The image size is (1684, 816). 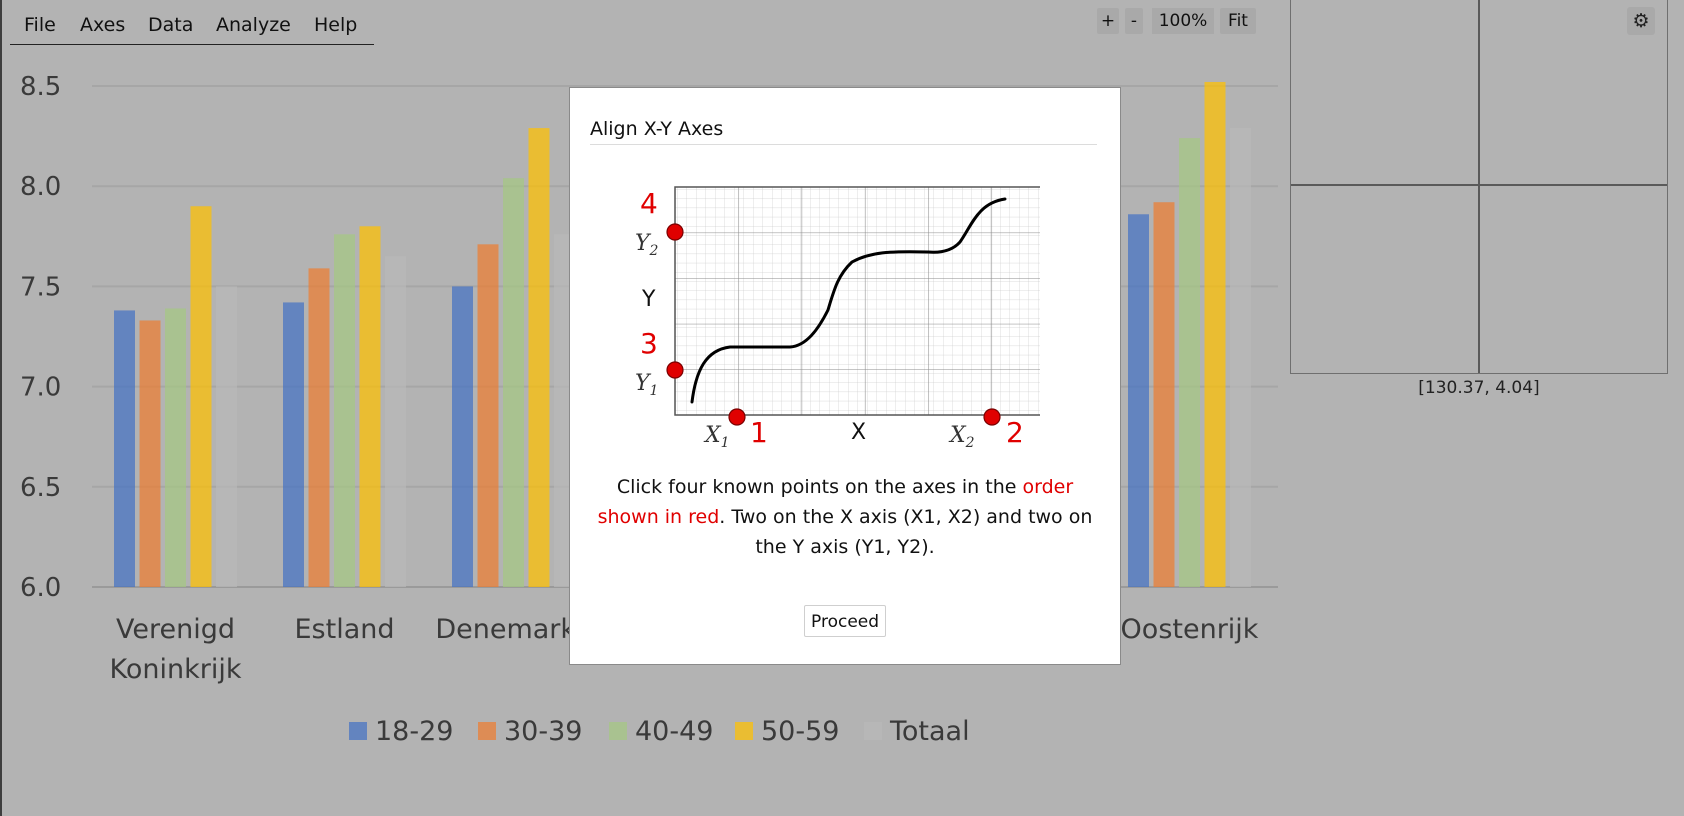 What do you see at coordinates (674, 731) in the screenshot?
I see `legend-label: 40-49` at bounding box center [674, 731].